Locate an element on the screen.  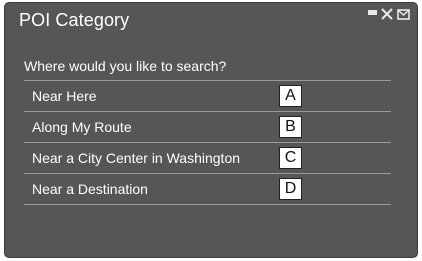
option-near-destination: Near a Destination D is located at coordinates (207, 189).